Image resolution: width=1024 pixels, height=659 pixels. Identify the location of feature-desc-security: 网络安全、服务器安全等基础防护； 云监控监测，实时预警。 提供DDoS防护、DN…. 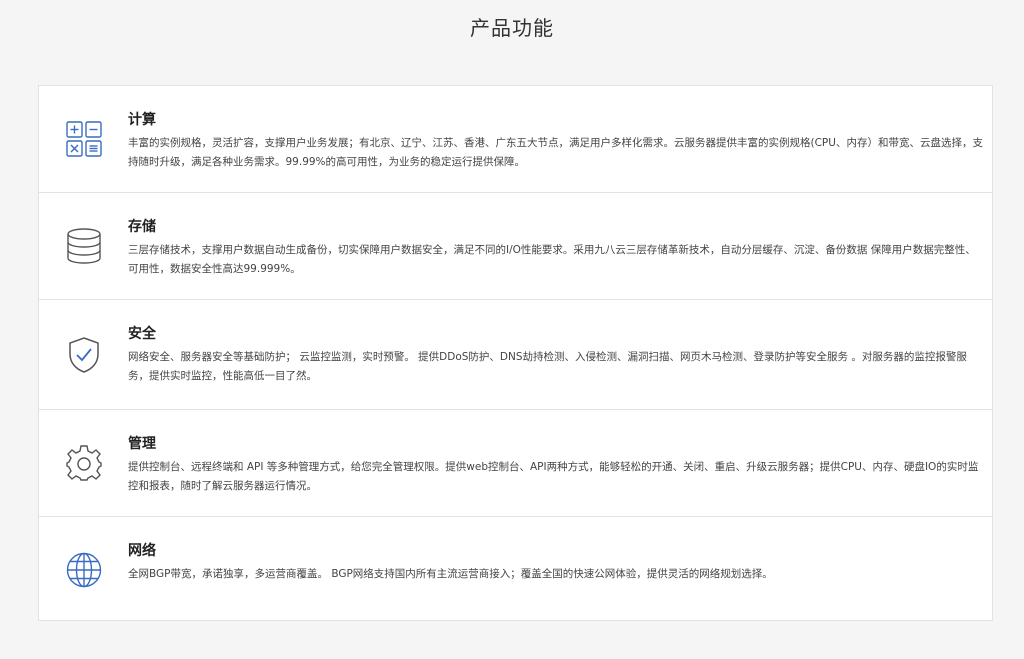
(547, 366).